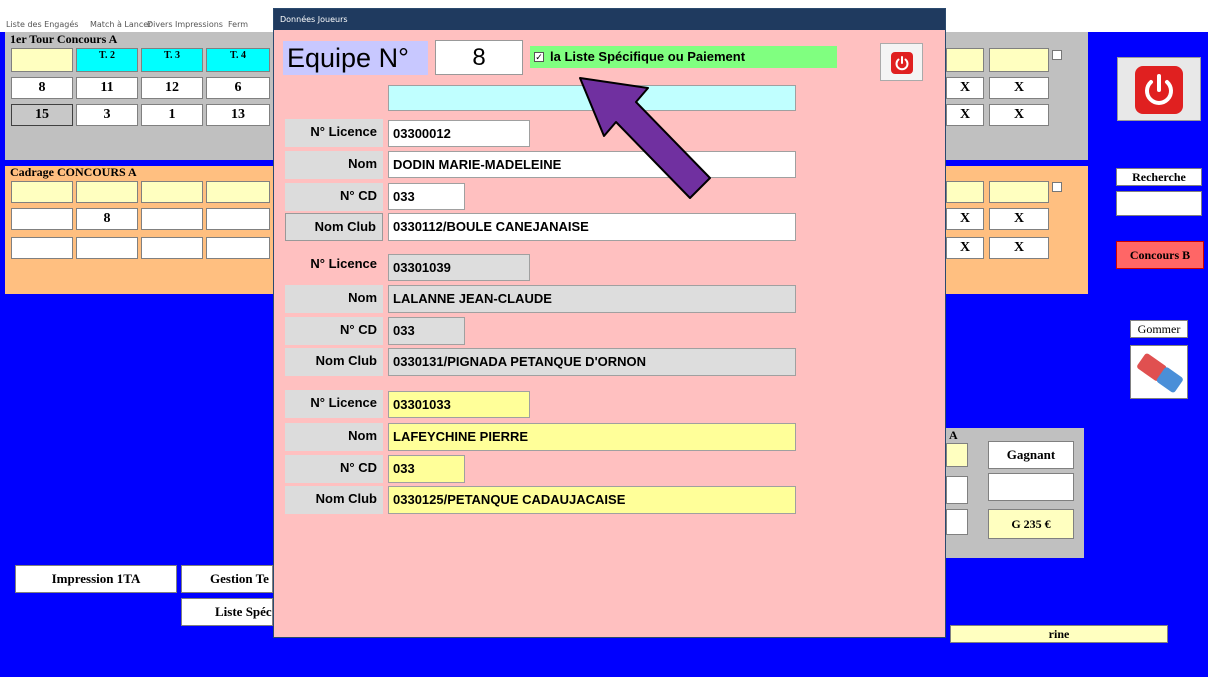  What do you see at coordinates (592, 362) in the screenshot?
I see `club-field: 0330131/PIGNADA PETANQUE D'ORNON` at bounding box center [592, 362].